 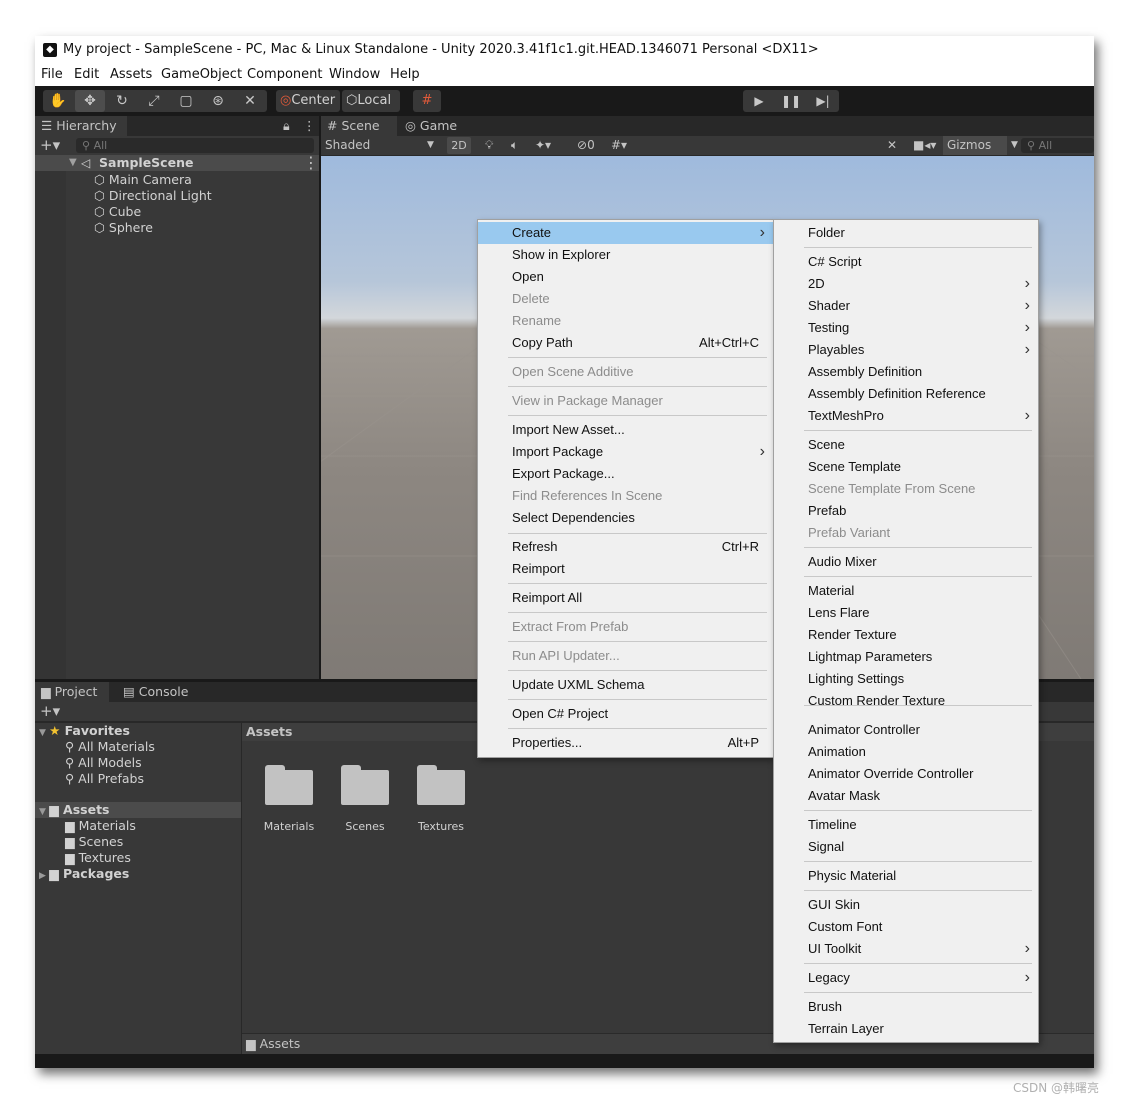 I want to click on pause-icon: ❚❚, so click(x=791, y=101).